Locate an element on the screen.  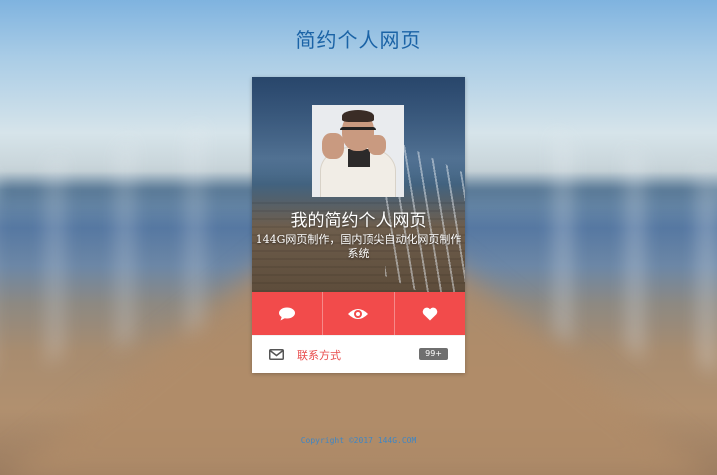
eye-icon is located at coordinates (358, 313).